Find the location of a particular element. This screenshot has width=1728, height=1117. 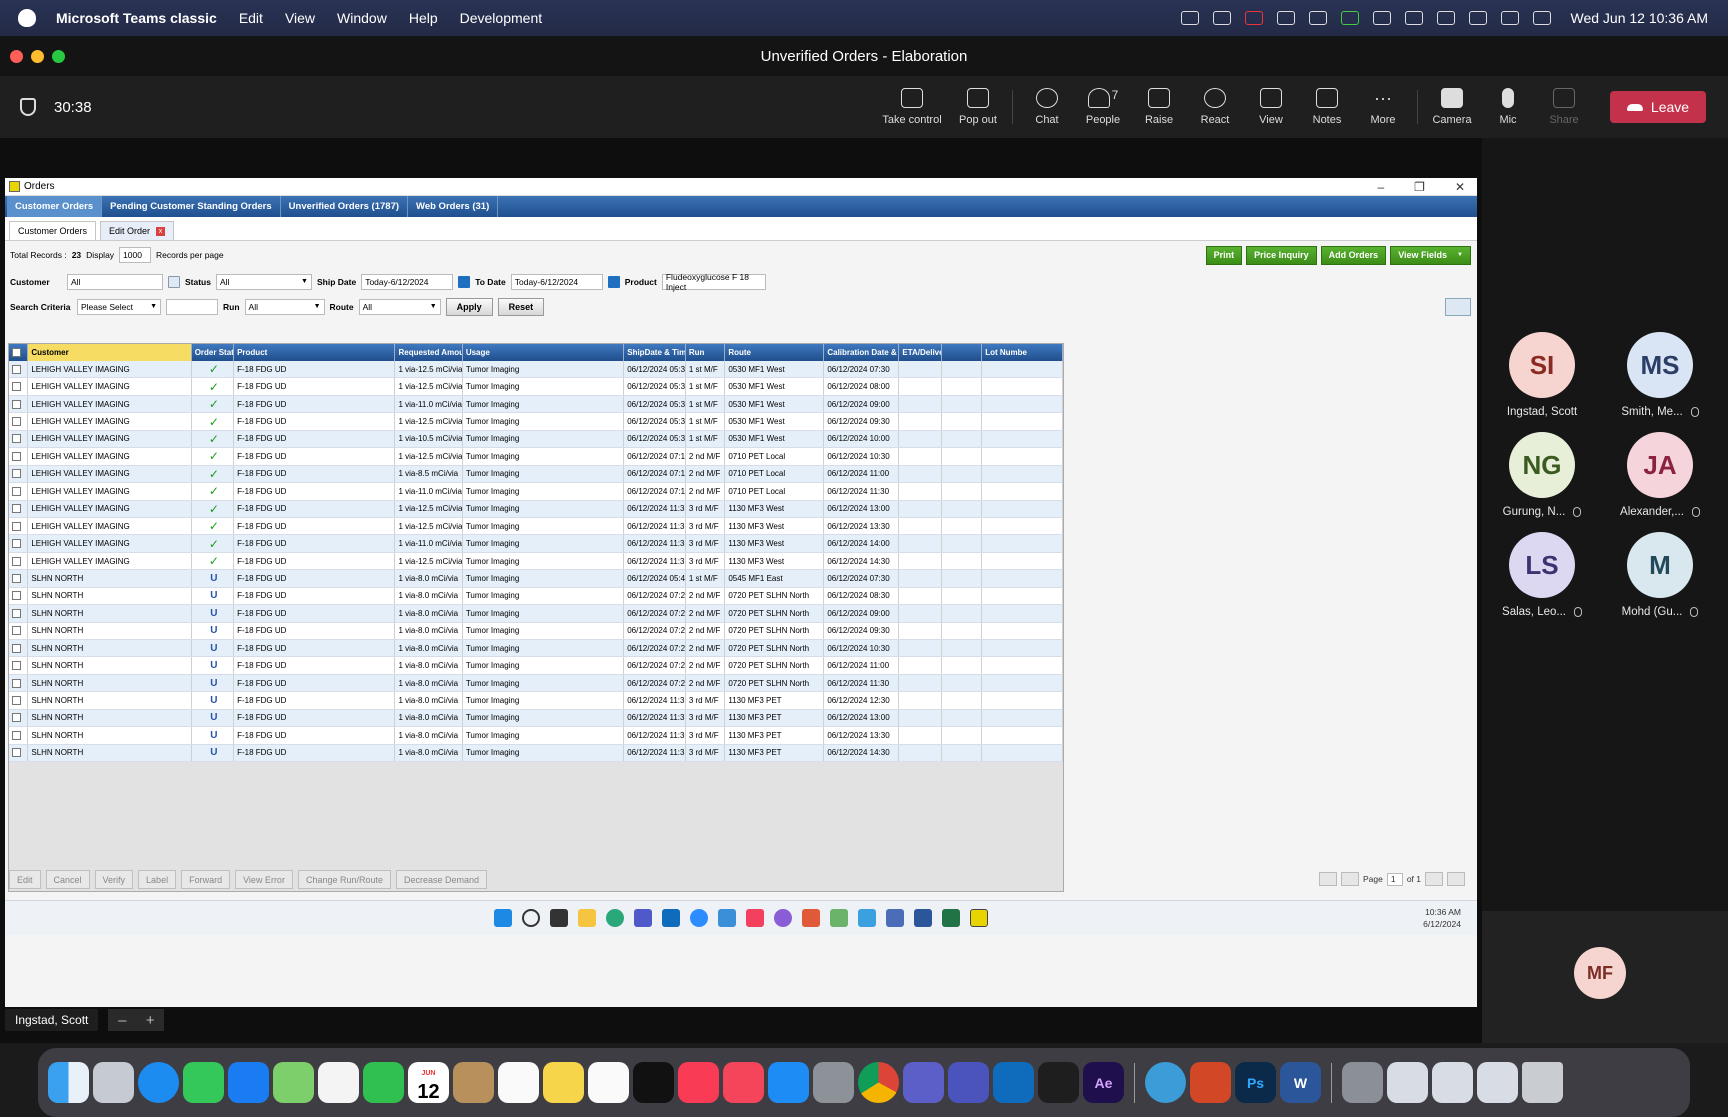

pop-out-button: Pop out is located at coordinates (978, 107).